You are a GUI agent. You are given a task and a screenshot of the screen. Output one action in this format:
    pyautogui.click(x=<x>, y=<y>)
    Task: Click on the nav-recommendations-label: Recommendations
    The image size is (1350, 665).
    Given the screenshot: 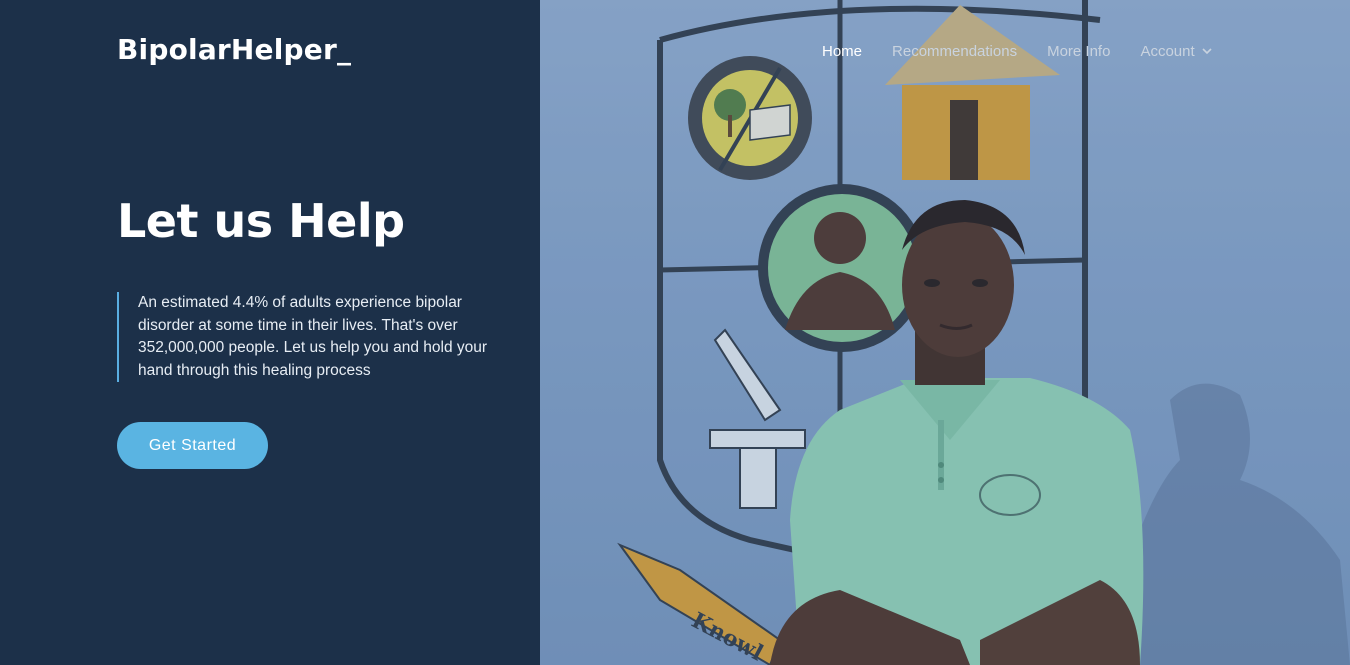 What is the action you would take?
    pyautogui.click(x=955, y=51)
    